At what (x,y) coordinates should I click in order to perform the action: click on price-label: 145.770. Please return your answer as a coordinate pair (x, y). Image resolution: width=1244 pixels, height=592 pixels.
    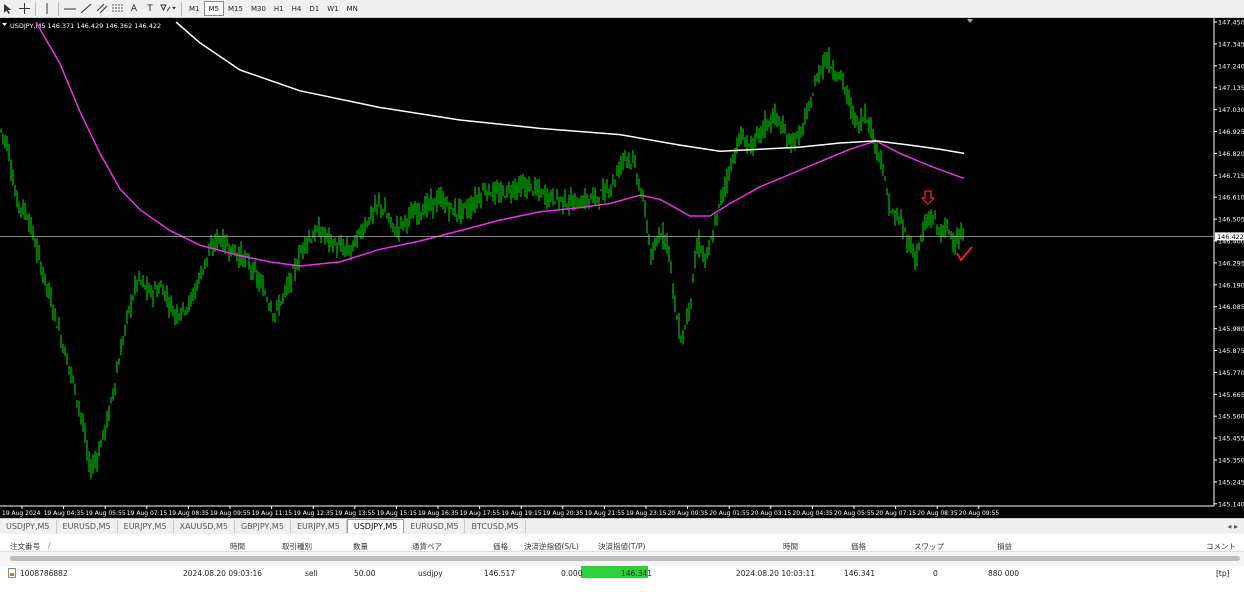
    Looking at the image, I should click on (1231, 373).